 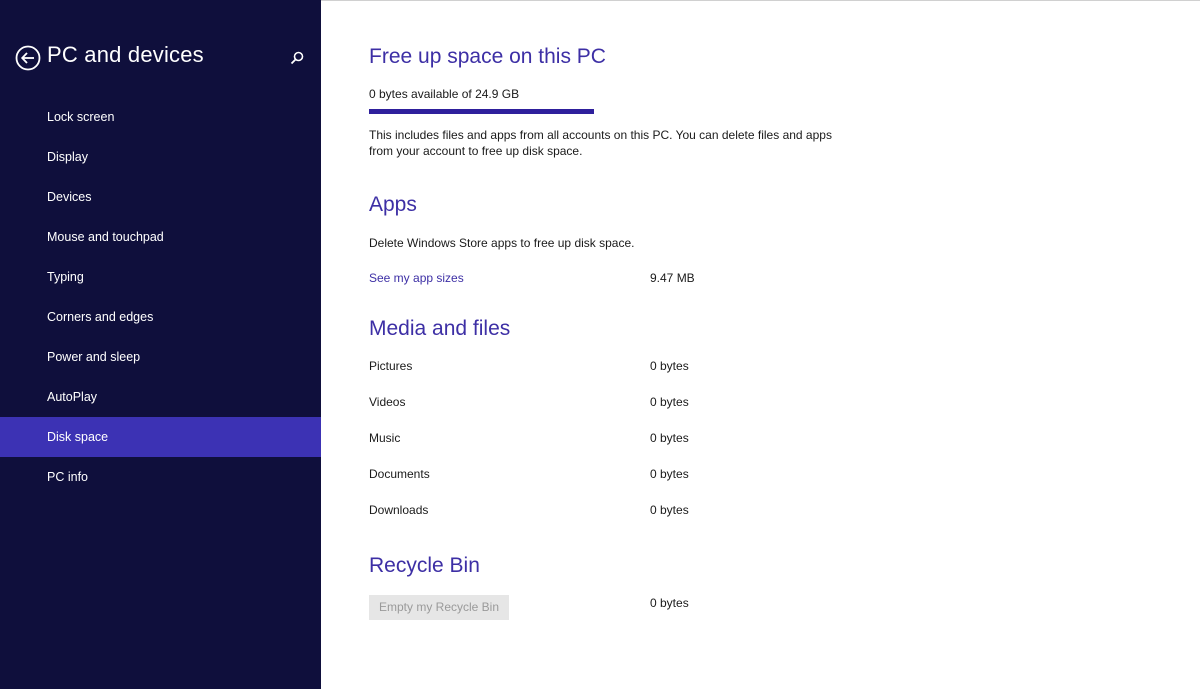 What do you see at coordinates (160, 117) in the screenshot?
I see `sidebar-item-lock-screen: Lock screen` at bounding box center [160, 117].